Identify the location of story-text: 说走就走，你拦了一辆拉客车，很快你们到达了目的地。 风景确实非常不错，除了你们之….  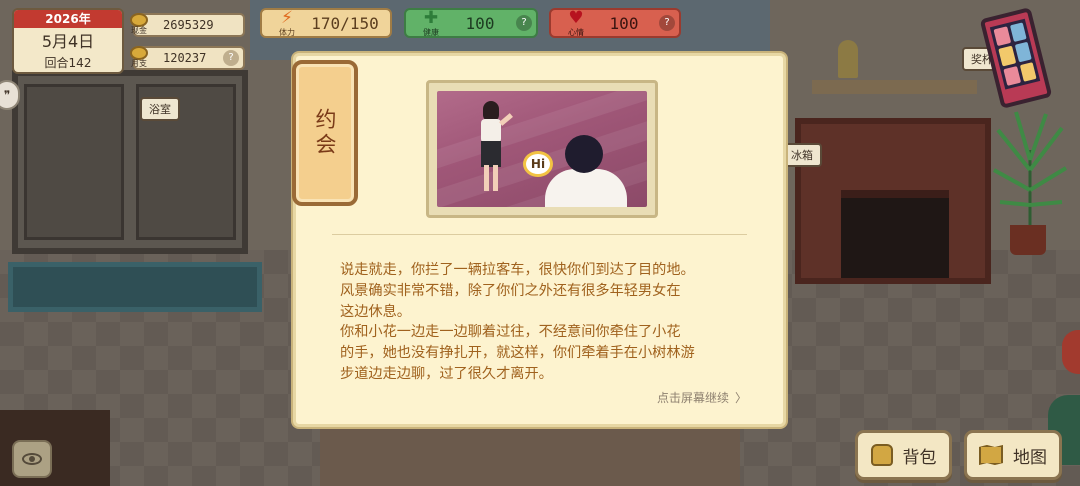
(550, 322).